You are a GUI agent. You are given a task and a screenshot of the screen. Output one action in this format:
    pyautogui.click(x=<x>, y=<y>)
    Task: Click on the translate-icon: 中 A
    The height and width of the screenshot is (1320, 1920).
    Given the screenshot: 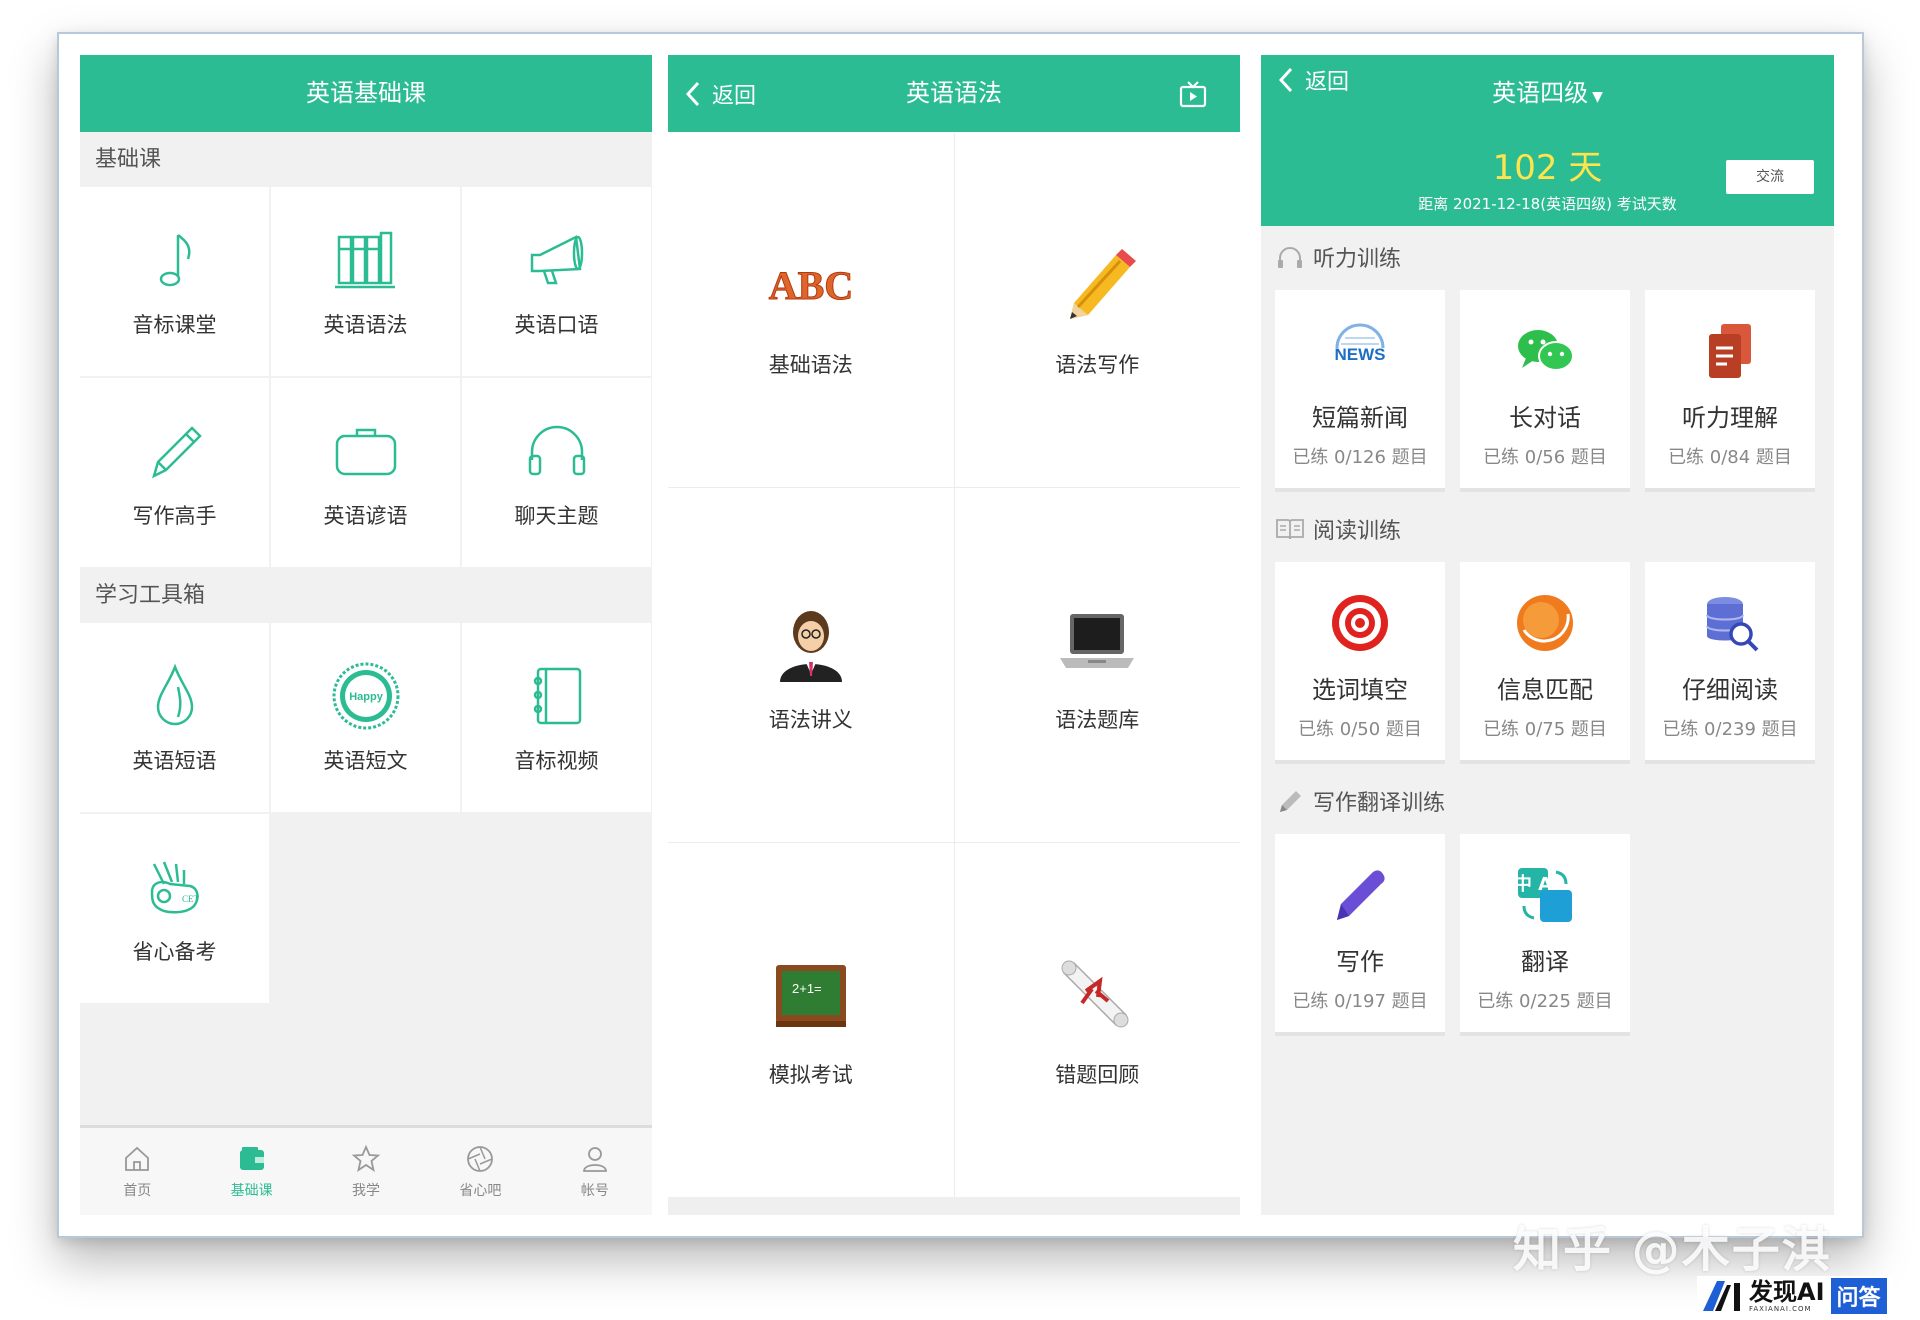 What is the action you would take?
    pyautogui.click(x=1543, y=895)
    